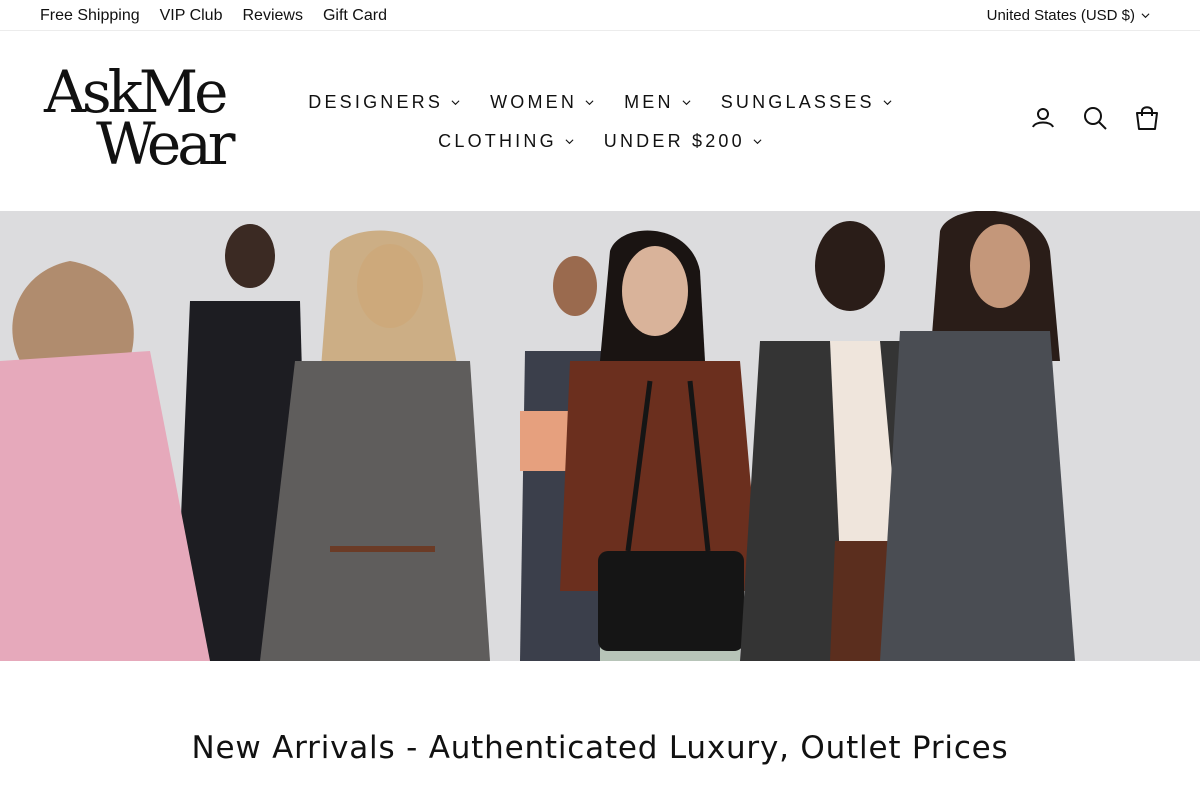  I want to click on logo-line-2: Wear, so click(166, 144).